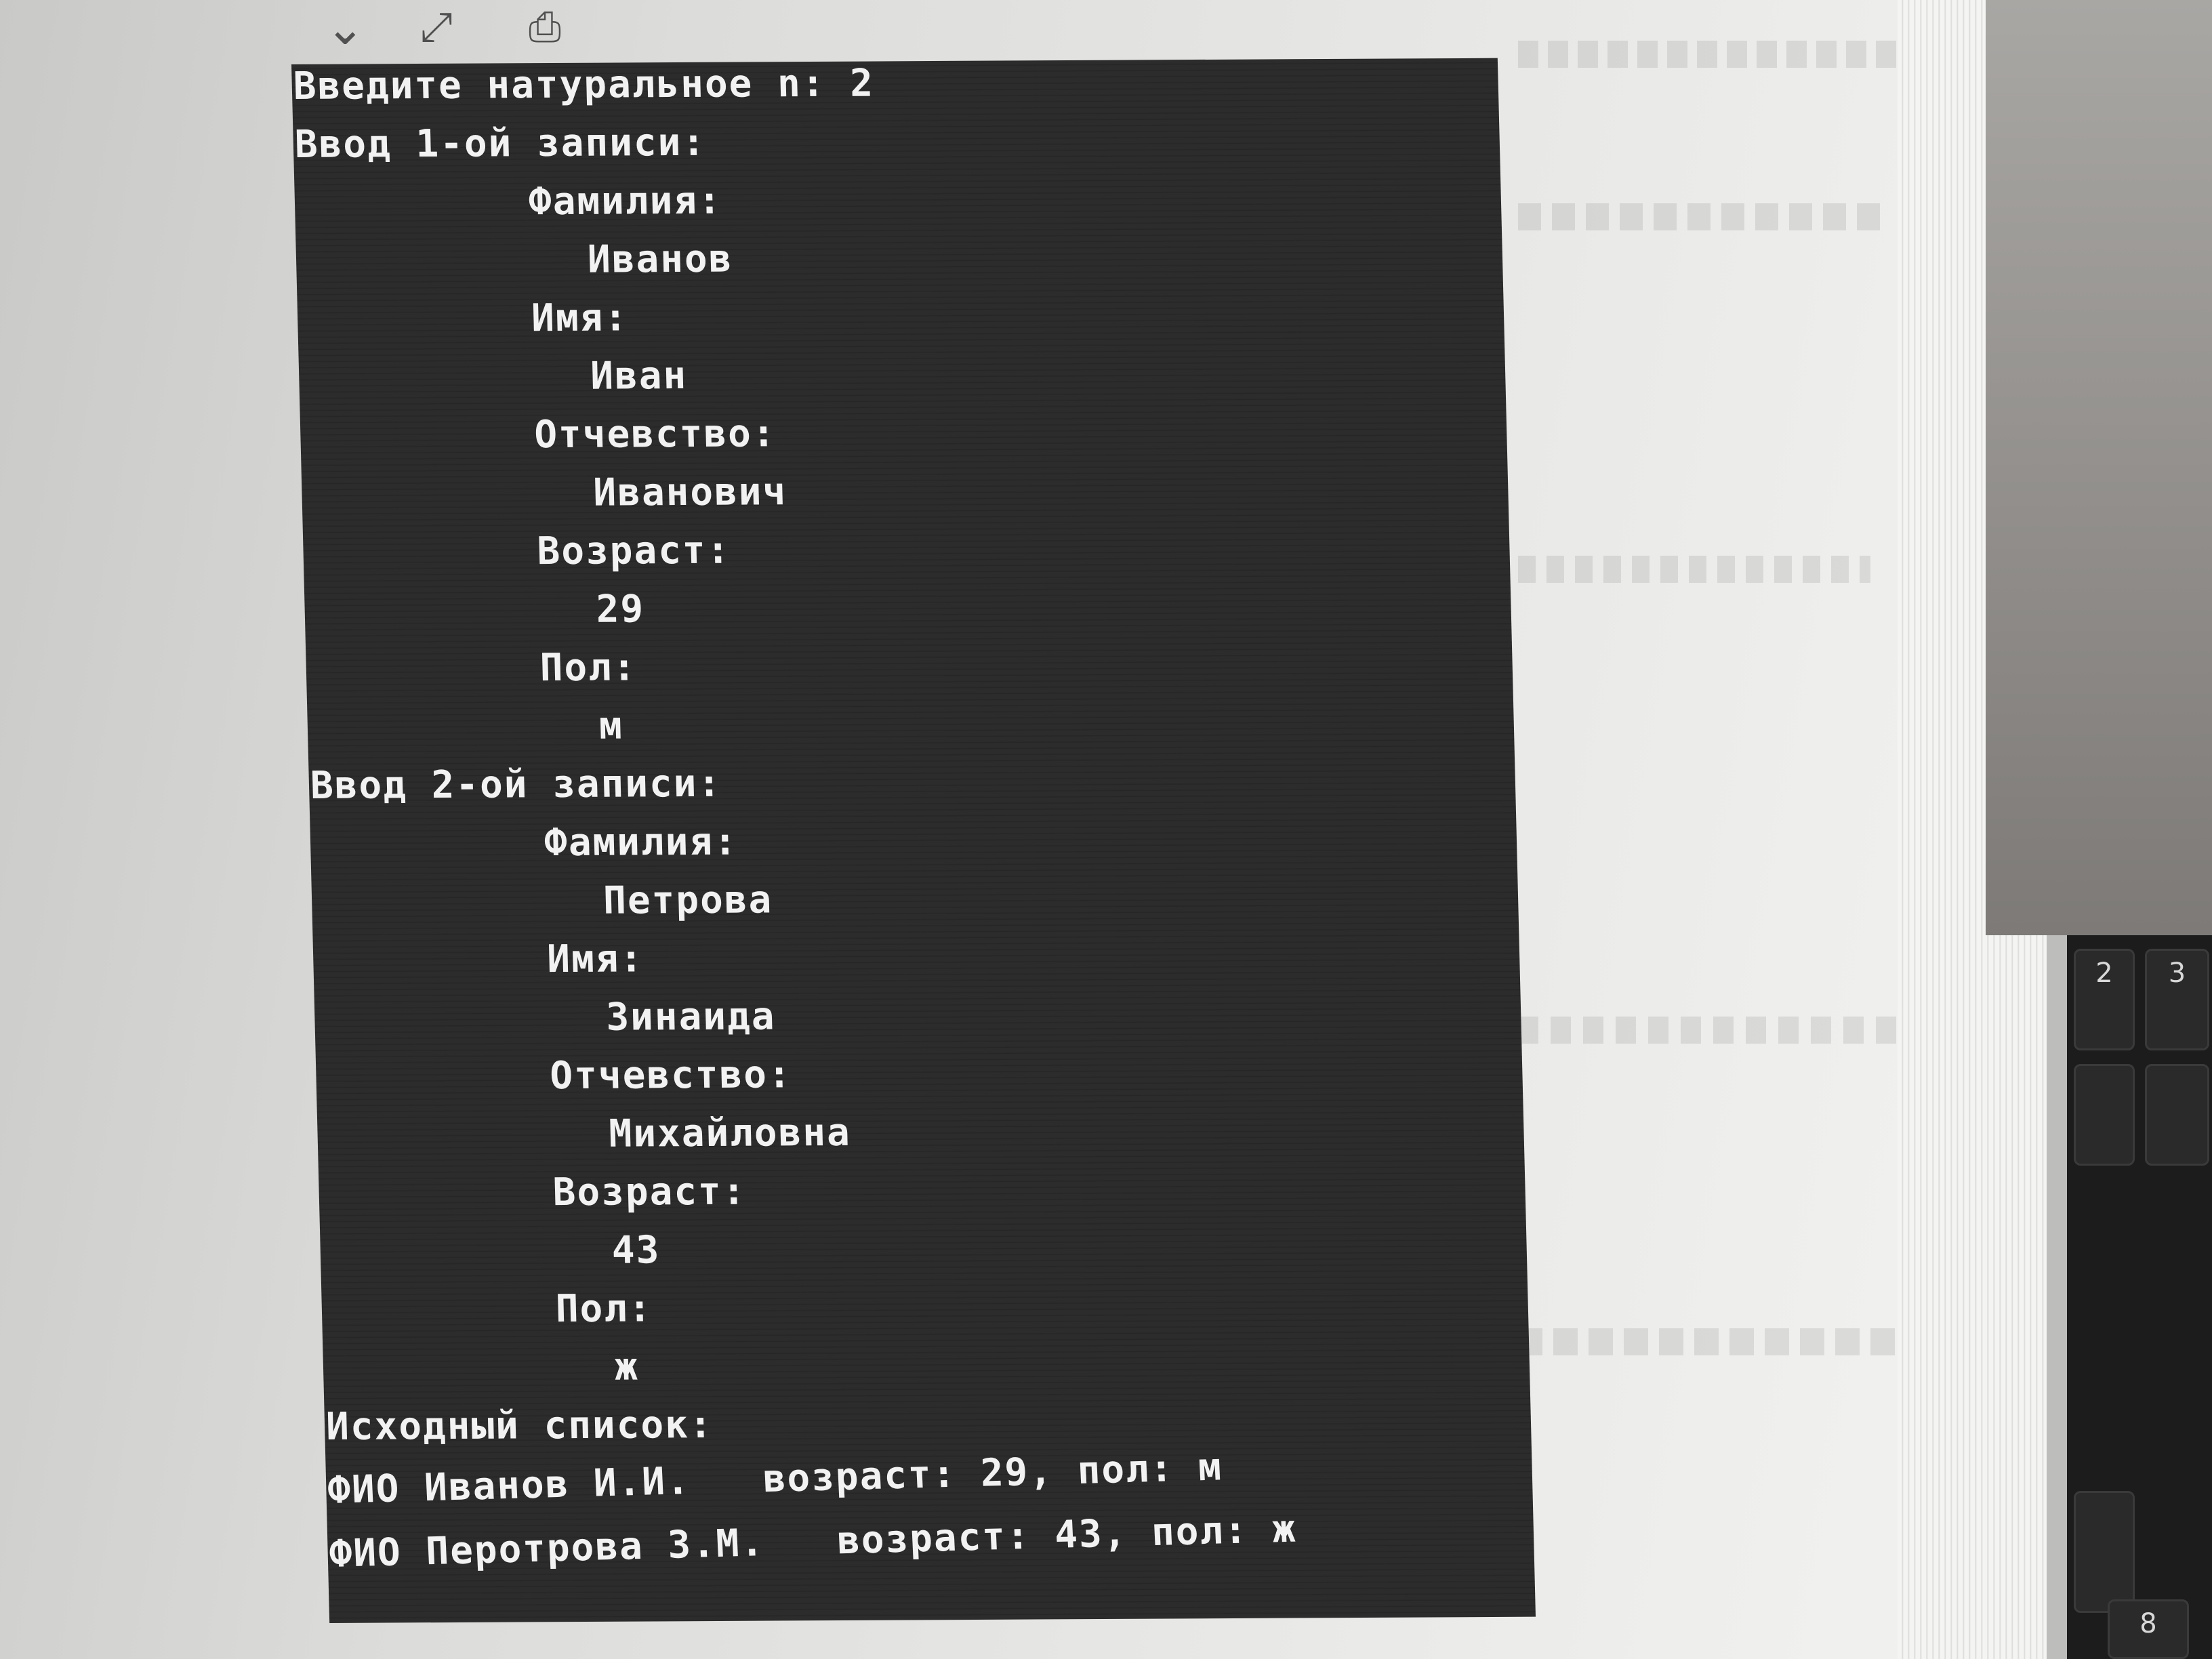  What do you see at coordinates (687, 900) in the screenshot?
I see `field-value: Петрова` at bounding box center [687, 900].